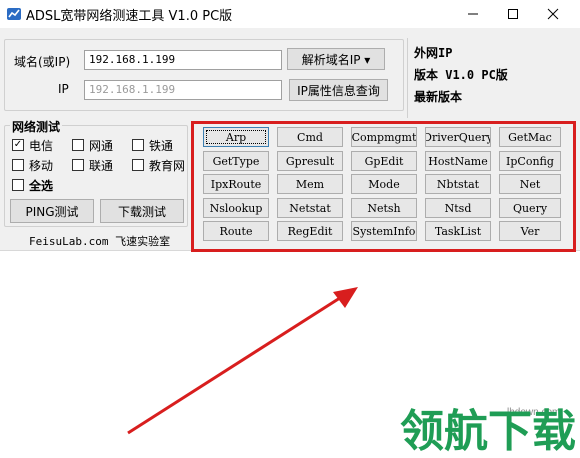 Image resolution: width=580 pixels, height=458 pixels. Describe the element at coordinates (242, 361) in the screenshot. I see `annotation-arrow` at that location.